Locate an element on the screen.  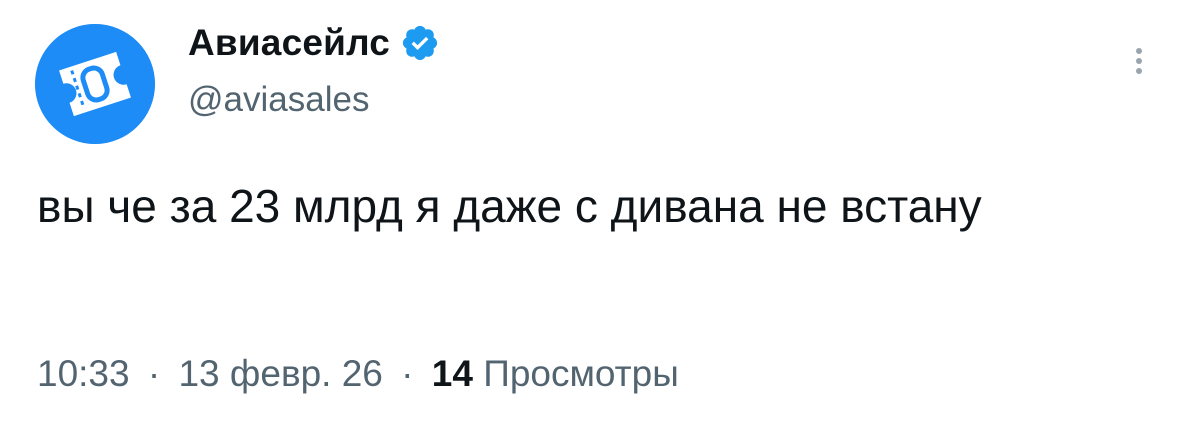
views-label: Просмотры is located at coordinates (581, 373).